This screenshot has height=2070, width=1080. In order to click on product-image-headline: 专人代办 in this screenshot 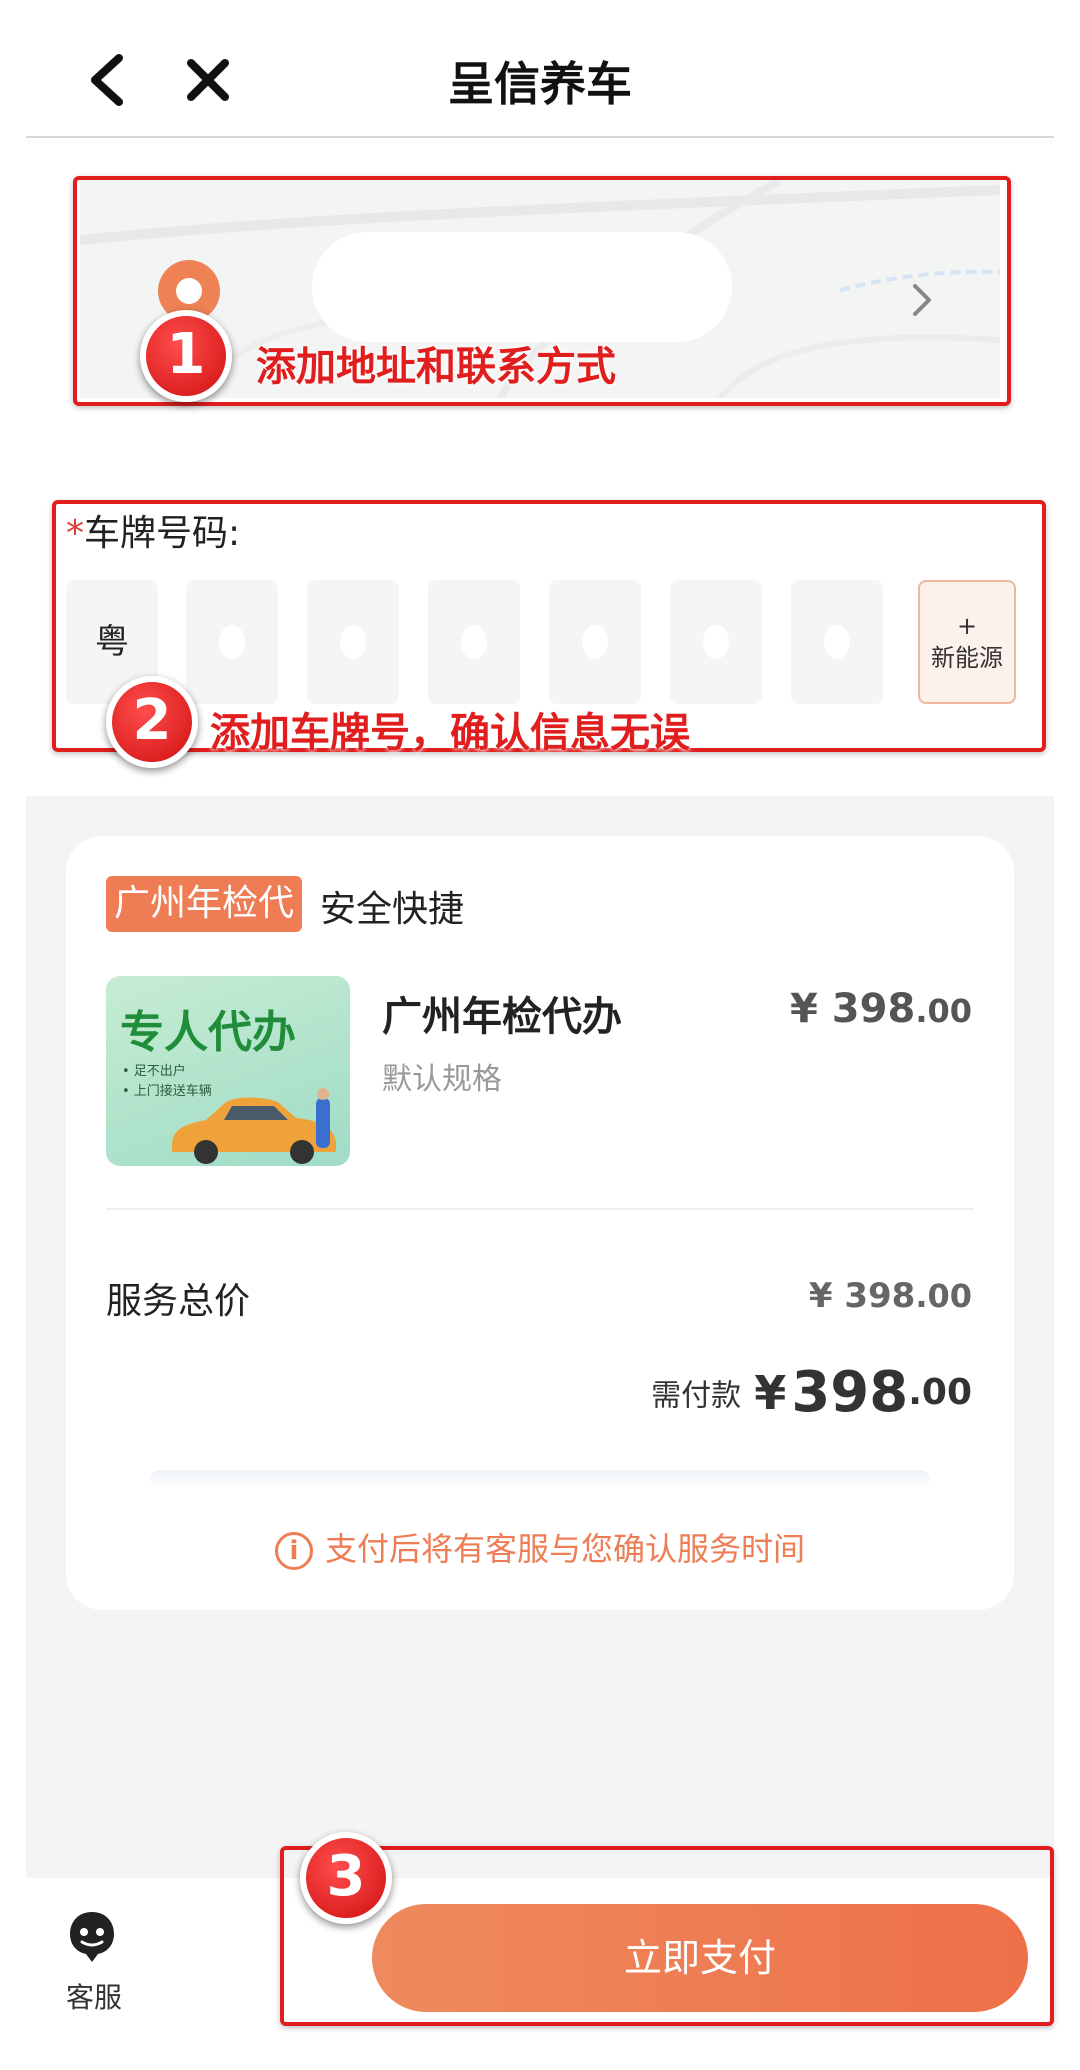, I will do `click(208, 1032)`.